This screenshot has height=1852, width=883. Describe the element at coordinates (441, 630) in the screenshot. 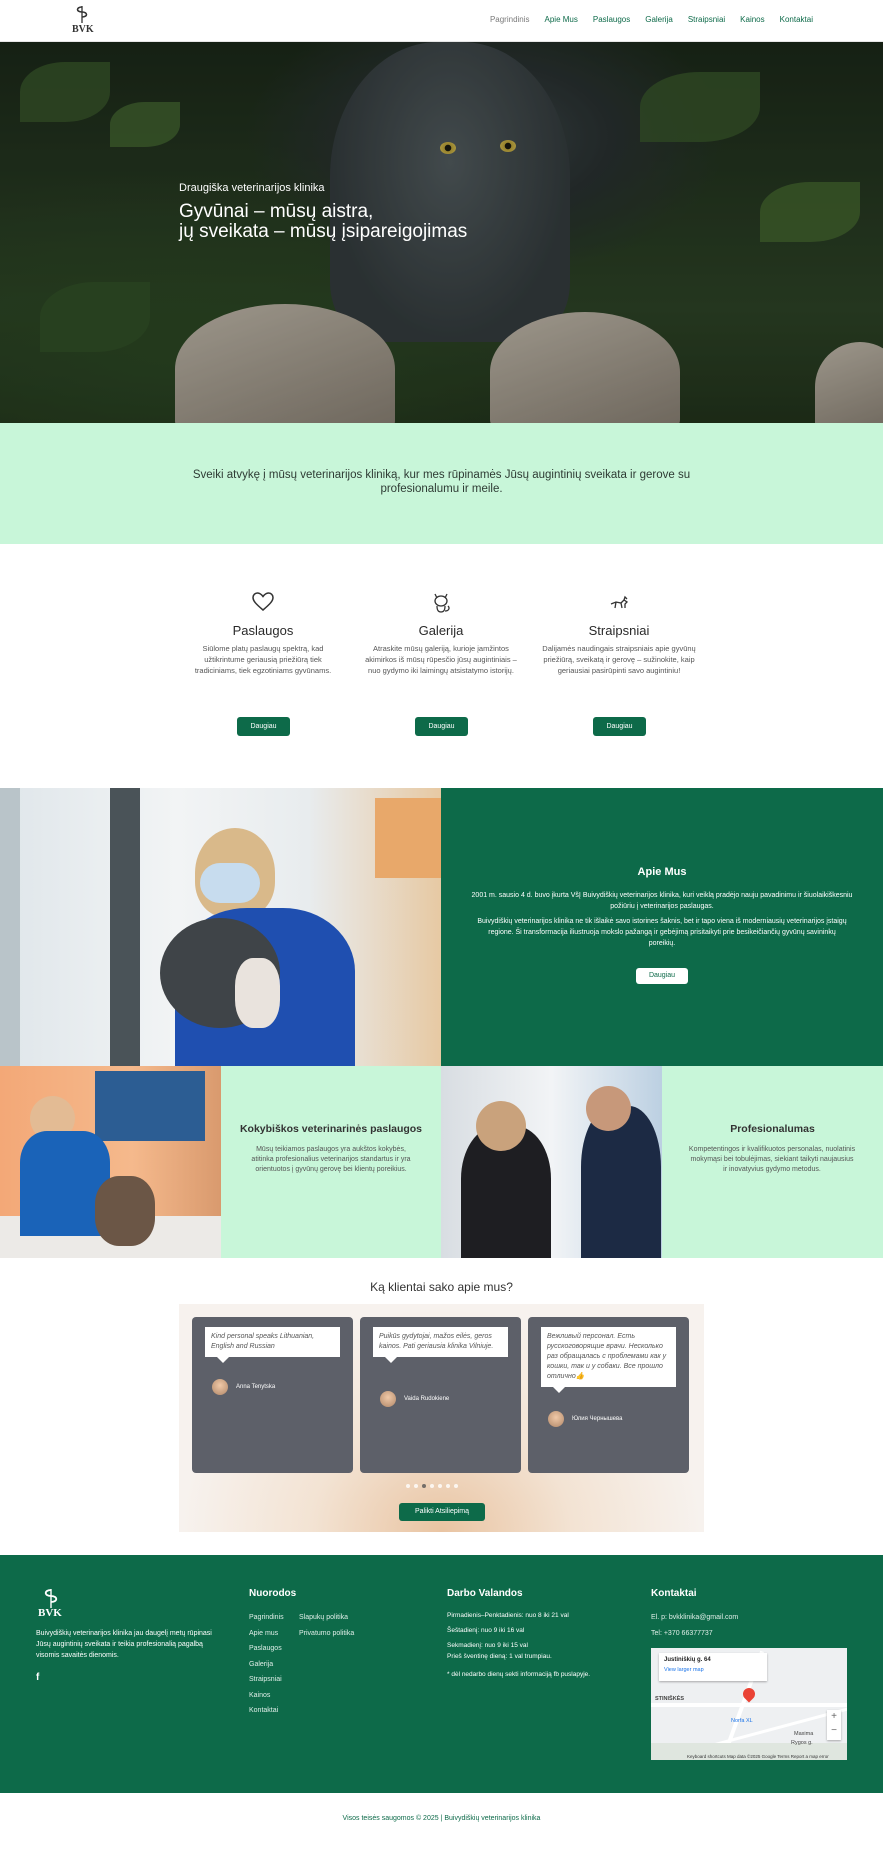

I see `feature-title: Galerija` at that location.